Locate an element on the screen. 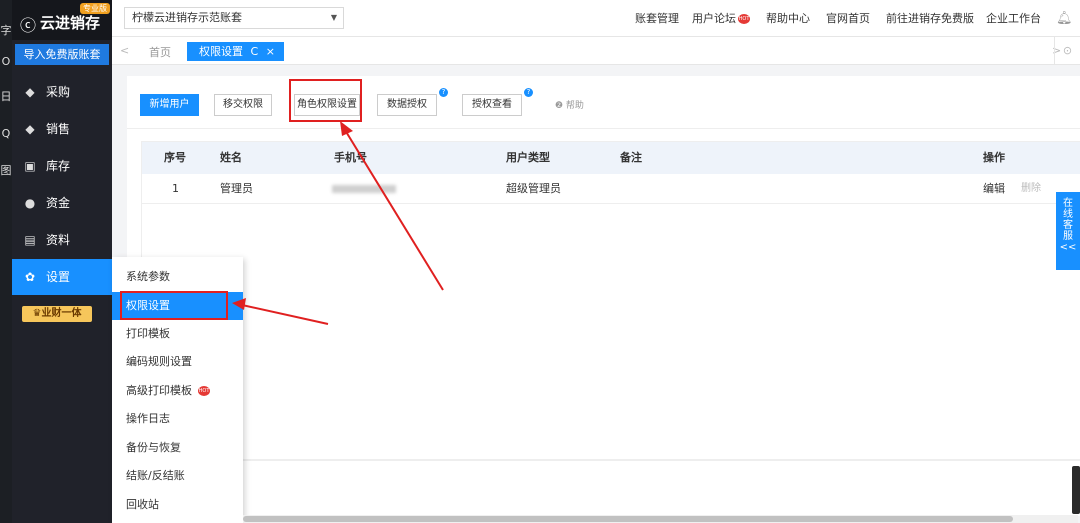 The image size is (1080, 523). menu-item-system-params: 系统参数 is located at coordinates (177, 277).